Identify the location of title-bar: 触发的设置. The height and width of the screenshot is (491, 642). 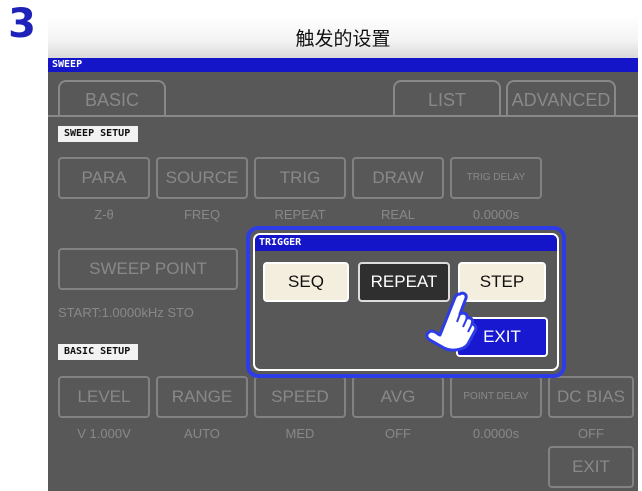
(343, 37).